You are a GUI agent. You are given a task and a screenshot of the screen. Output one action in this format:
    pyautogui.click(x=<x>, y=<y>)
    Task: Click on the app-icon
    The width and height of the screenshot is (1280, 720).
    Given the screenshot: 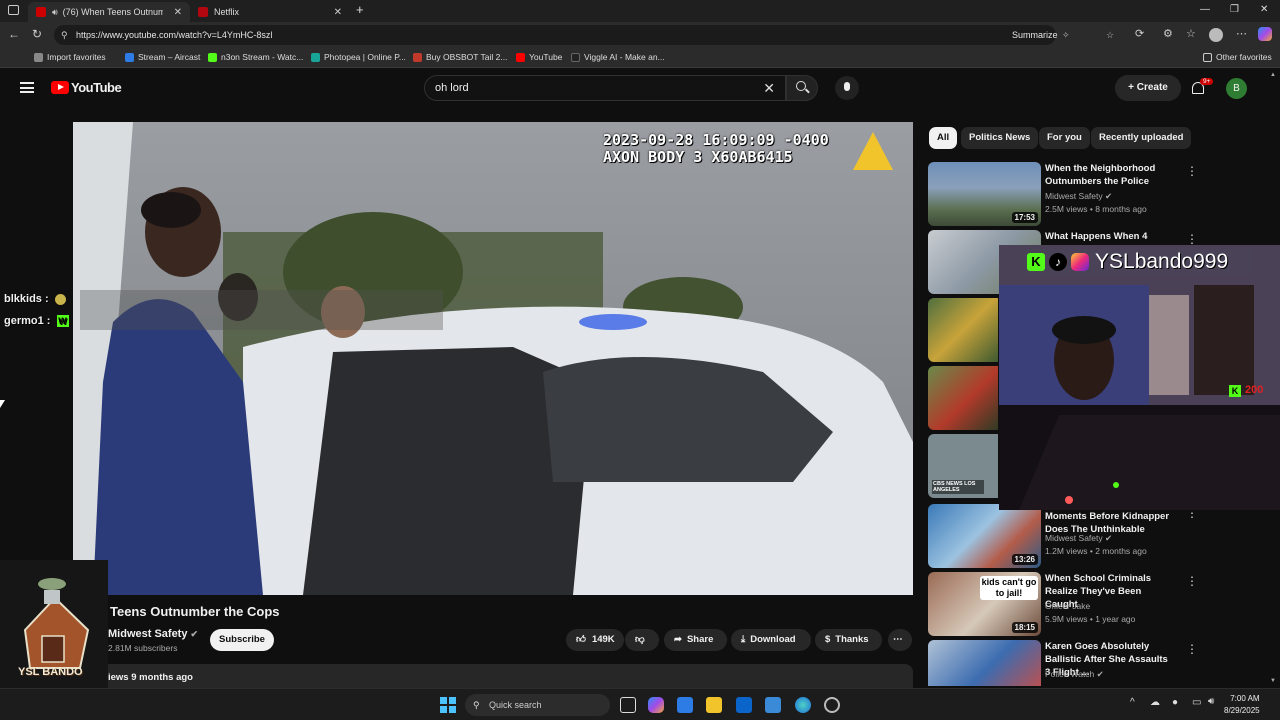 What is the action you would take?
    pyautogui.click(x=832, y=705)
    